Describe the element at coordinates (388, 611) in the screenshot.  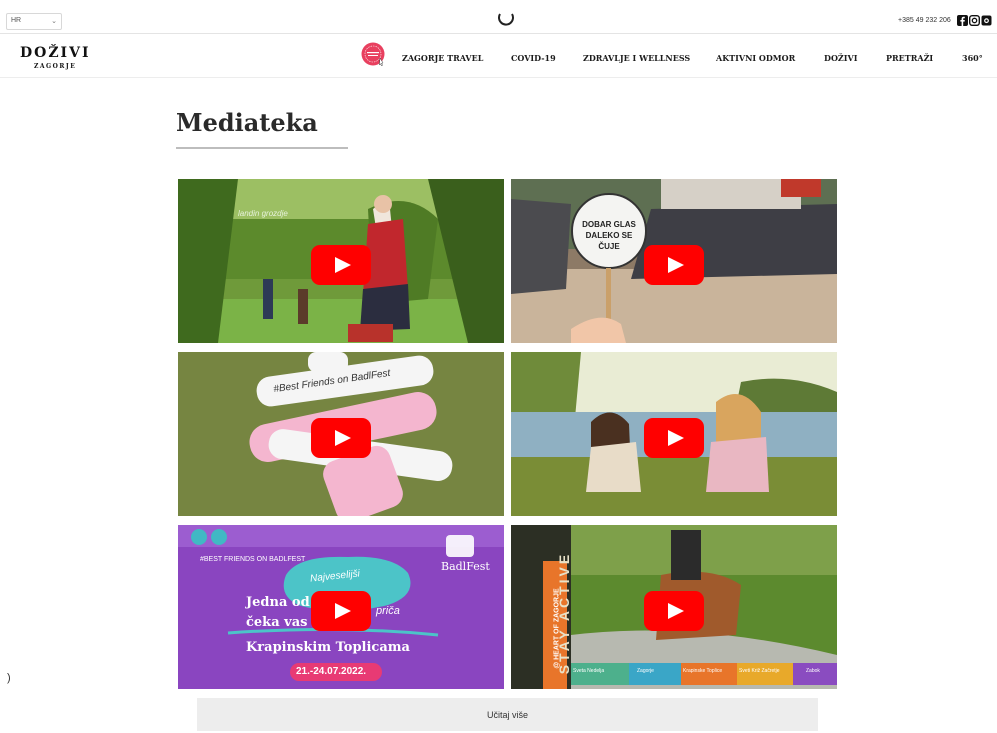
I see `poster-line-2: priča` at that location.